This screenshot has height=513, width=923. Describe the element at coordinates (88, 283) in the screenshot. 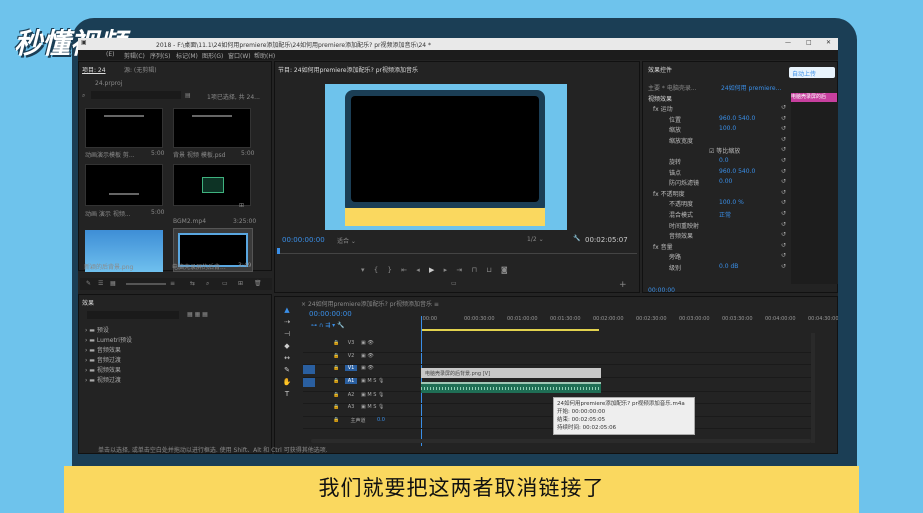

I see `pencil-icon: ✎` at that location.